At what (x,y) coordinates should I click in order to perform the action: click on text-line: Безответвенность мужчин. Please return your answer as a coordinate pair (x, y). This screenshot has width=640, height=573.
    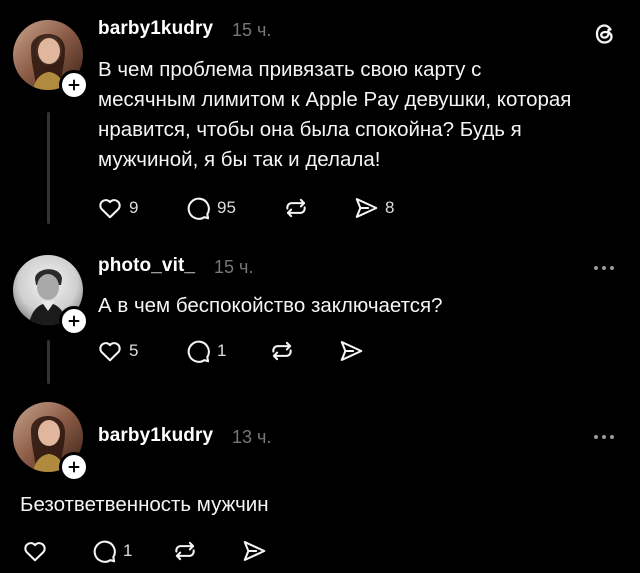
    Looking at the image, I should click on (144, 504).